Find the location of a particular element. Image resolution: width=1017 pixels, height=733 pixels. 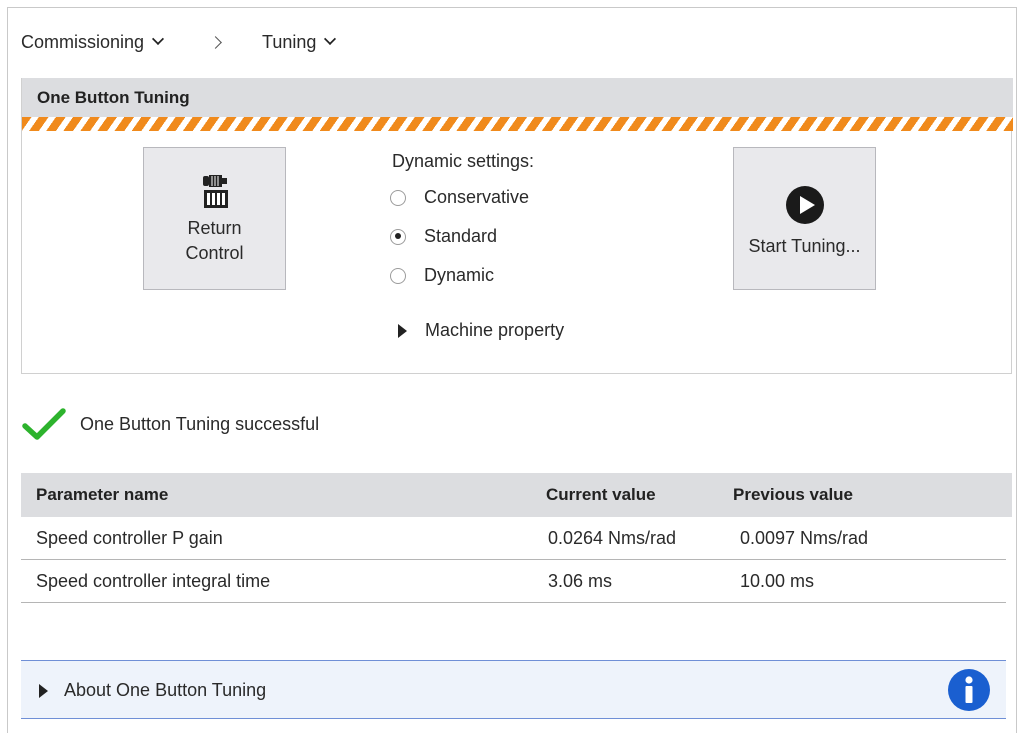

radio-conservative: Conservative is located at coordinates (459, 197).